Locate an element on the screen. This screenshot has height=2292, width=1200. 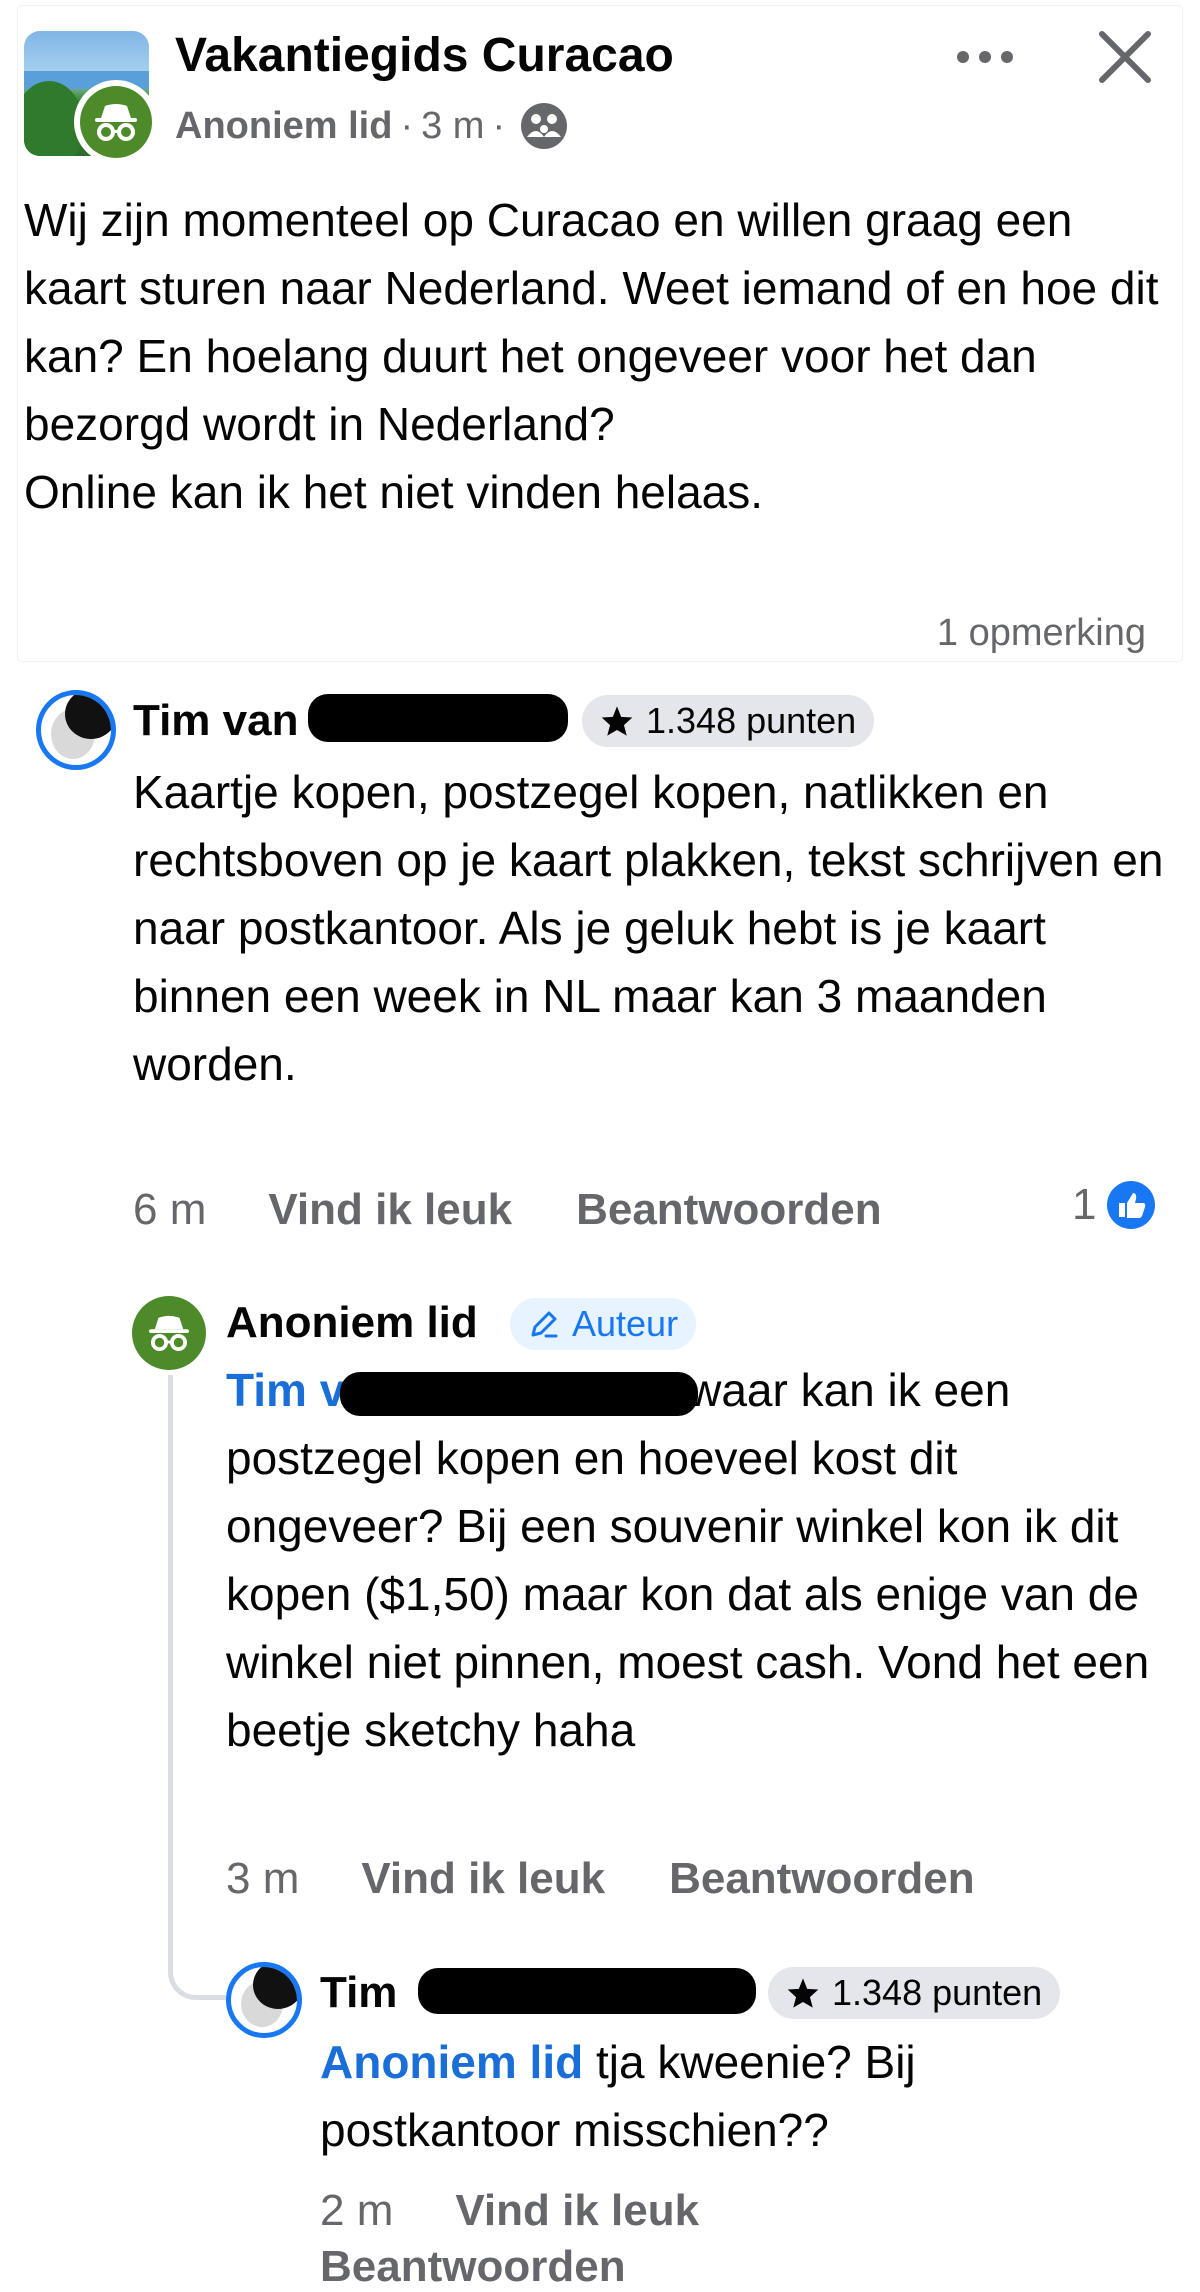
comment-actions: 3 m Vind ik leuk Beantwoorden is located at coordinates (600, 1879).